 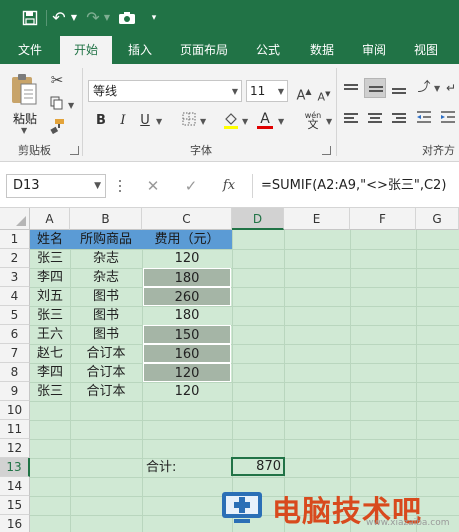 I want to click on select-all-button, so click(x=15, y=219).